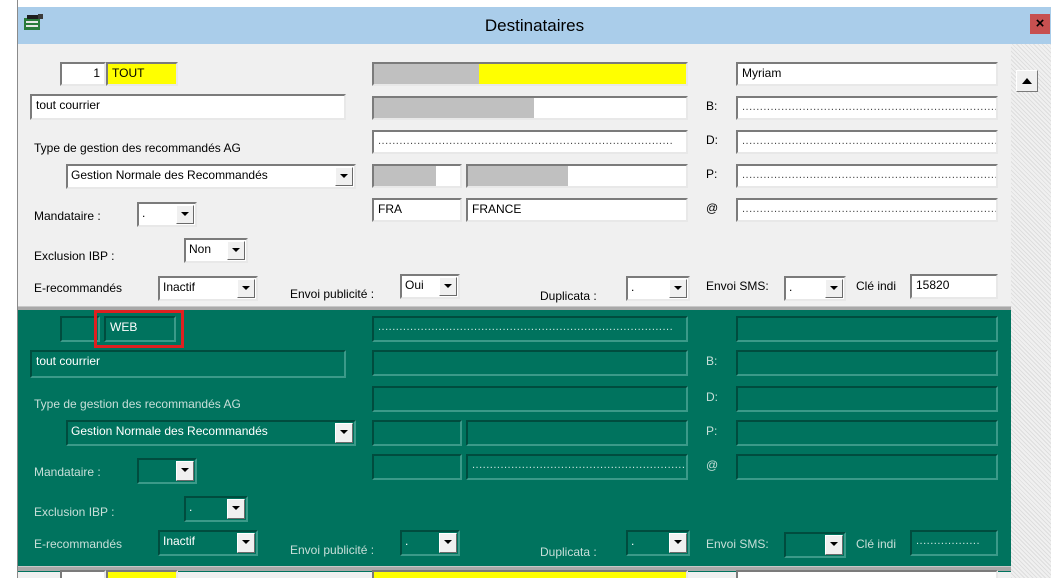 This screenshot has width=1051, height=578. Describe the element at coordinates (78, 288) in the screenshot. I see `erecommandes-label: E-recommandés` at that location.